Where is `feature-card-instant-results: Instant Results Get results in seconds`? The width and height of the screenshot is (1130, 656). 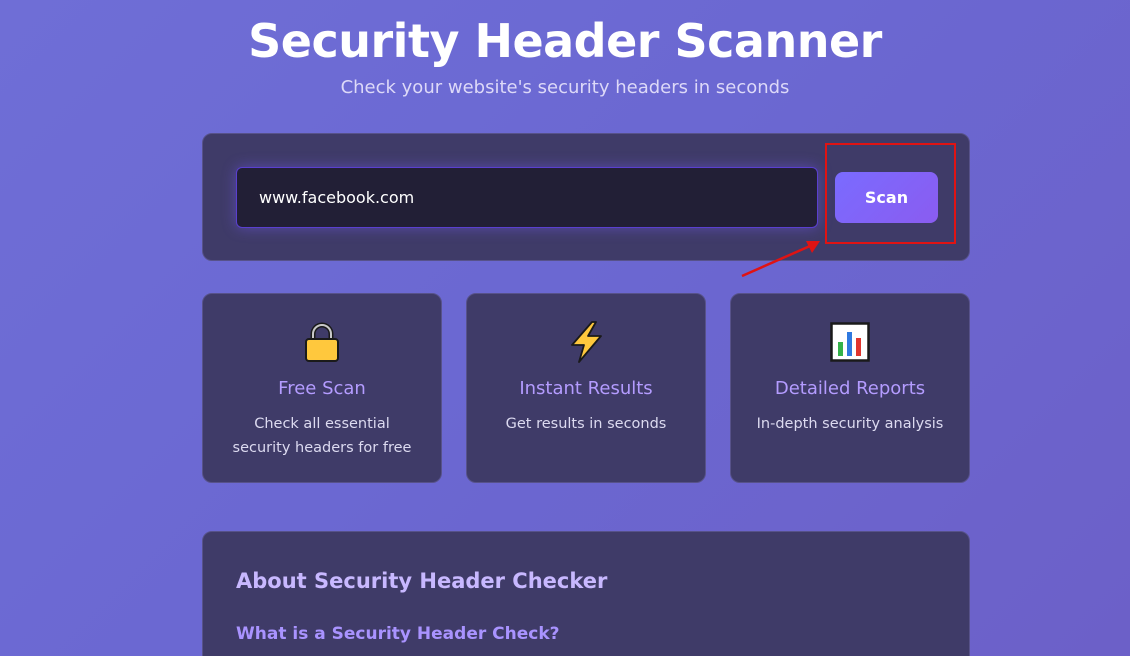
feature-card-instant-results: Instant Results Get results in seconds is located at coordinates (586, 388).